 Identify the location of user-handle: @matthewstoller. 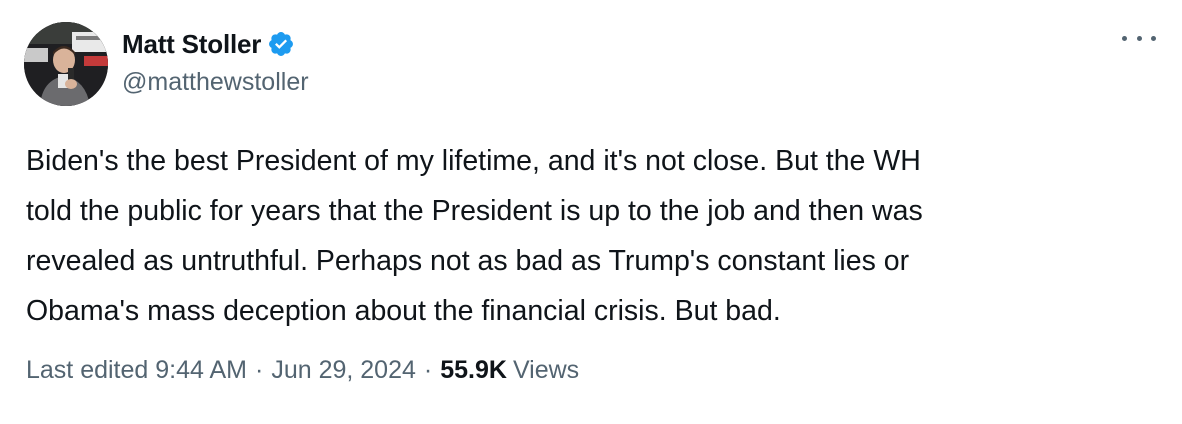
(215, 82).